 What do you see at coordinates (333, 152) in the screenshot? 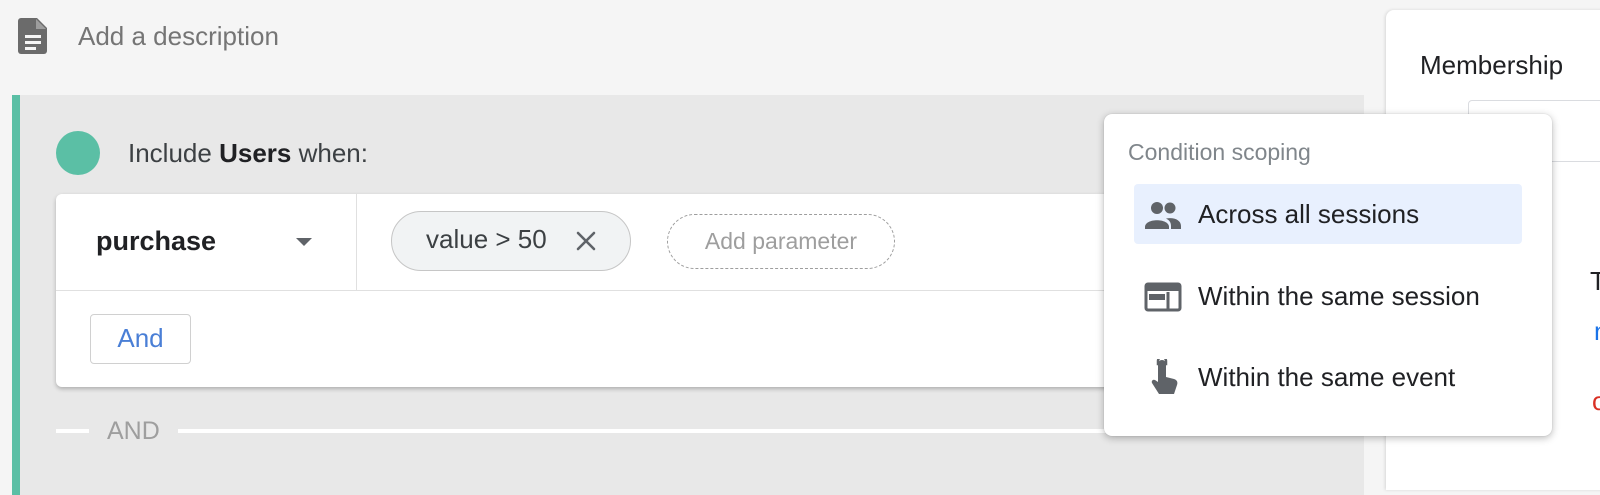
I see `include-suffix: when:` at bounding box center [333, 152].